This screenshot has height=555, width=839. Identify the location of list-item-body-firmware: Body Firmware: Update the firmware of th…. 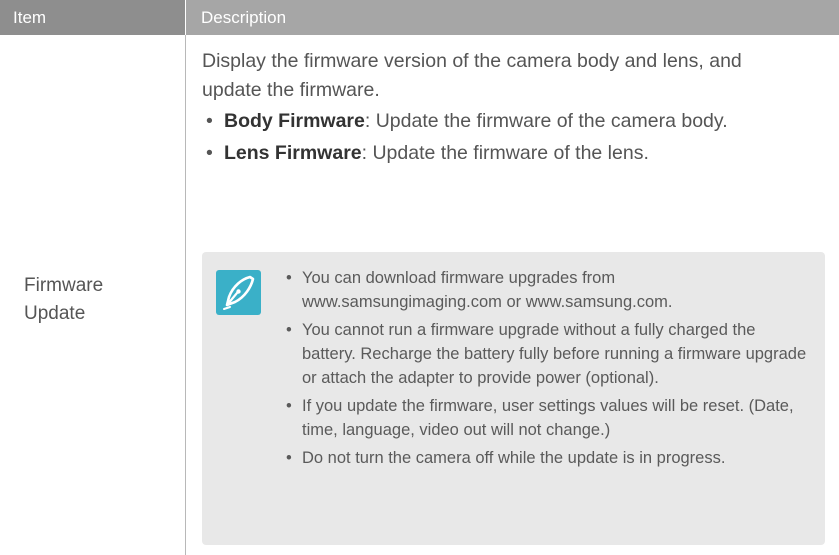
(502, 121).